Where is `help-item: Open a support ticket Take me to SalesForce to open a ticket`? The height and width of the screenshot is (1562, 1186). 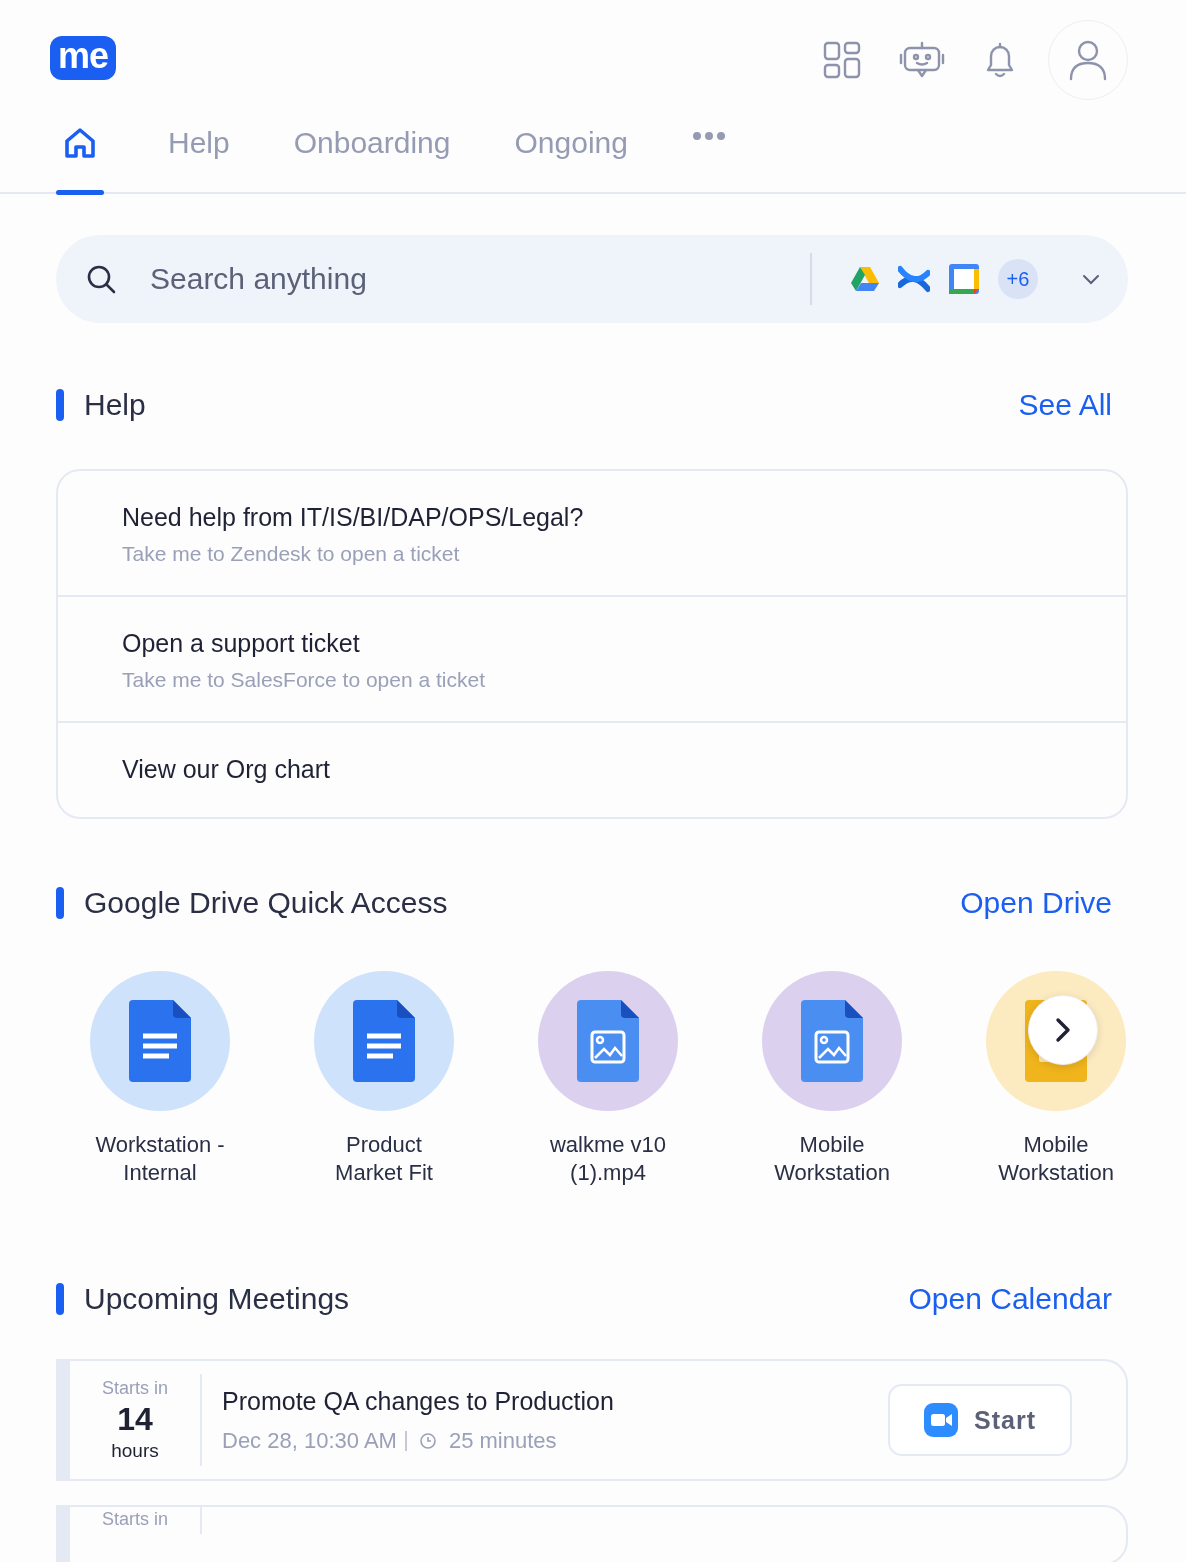
help-item: Open a support ticket Take me to SalesForce to open a ticket is located at coordinates (592, 660).